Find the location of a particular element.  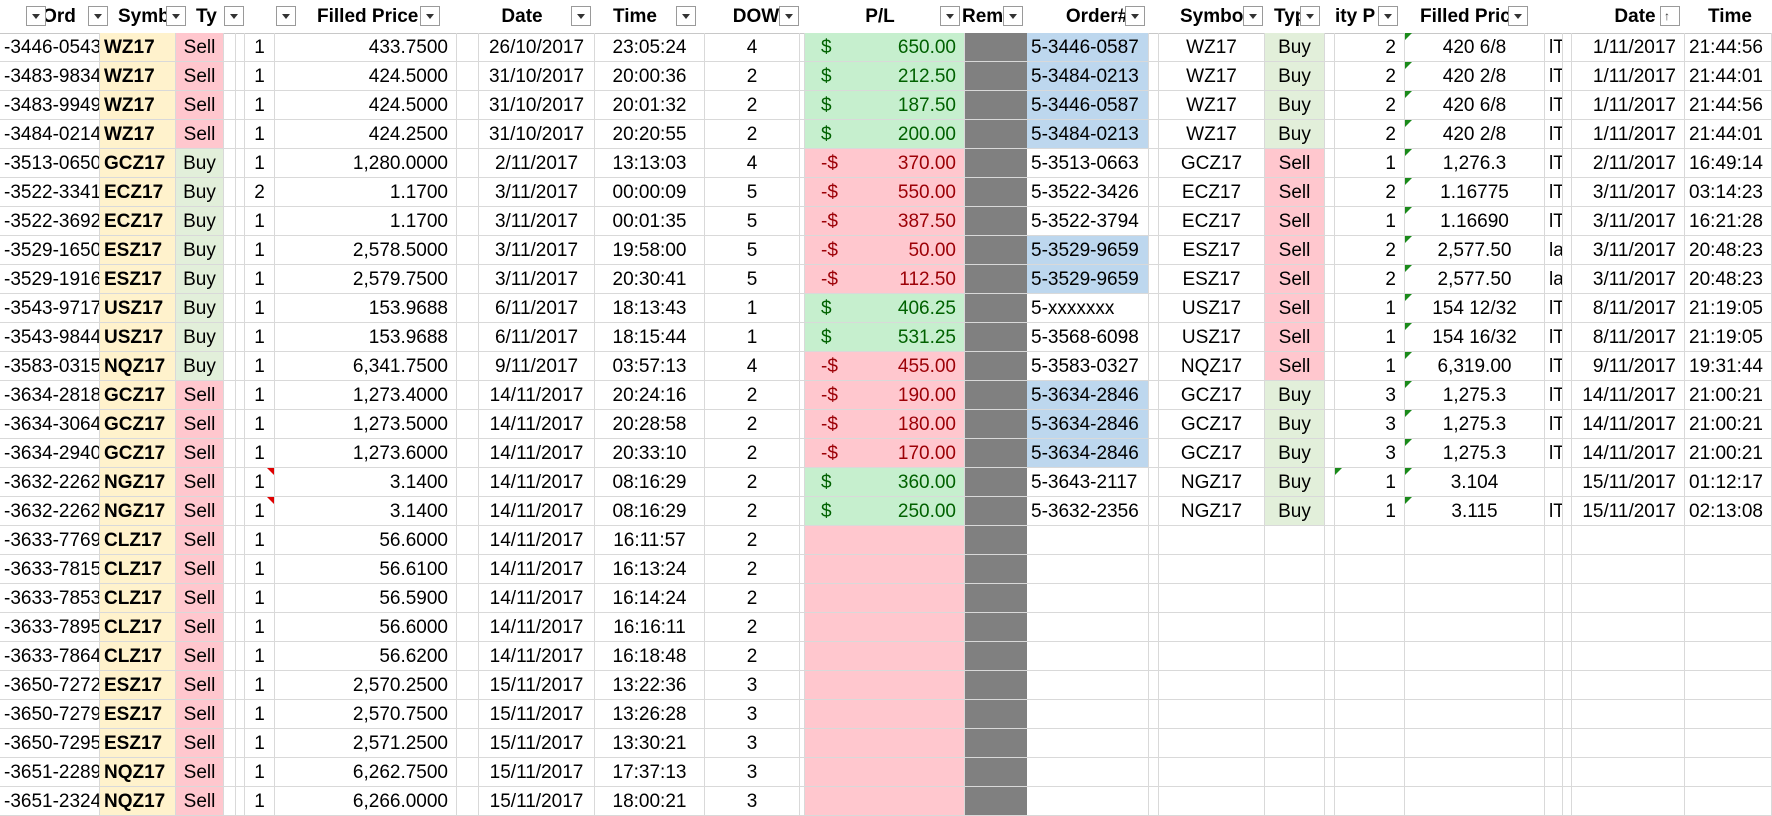

time-2-cell is located at coordinates (1728, 569).